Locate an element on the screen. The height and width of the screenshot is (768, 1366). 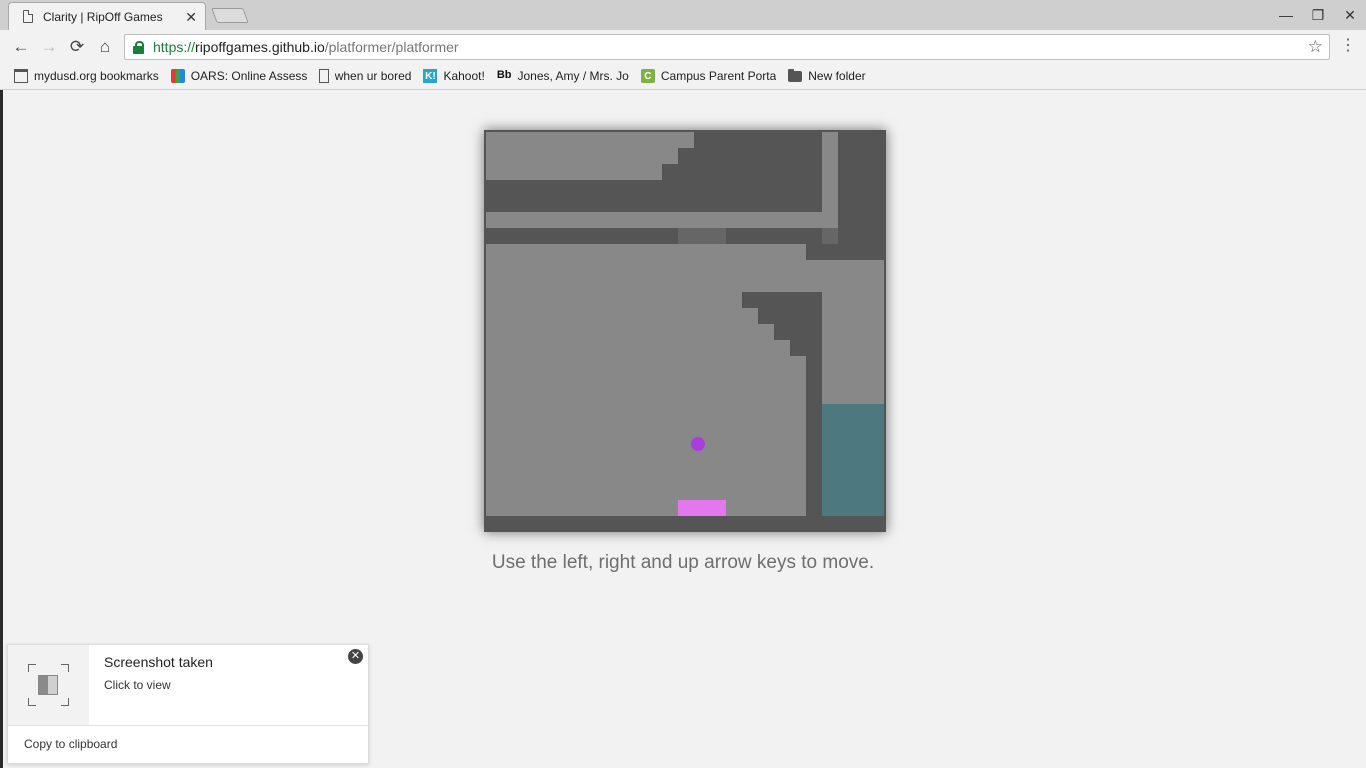
bookmark-new-folder: New folder is located at coordinates (827, 75).